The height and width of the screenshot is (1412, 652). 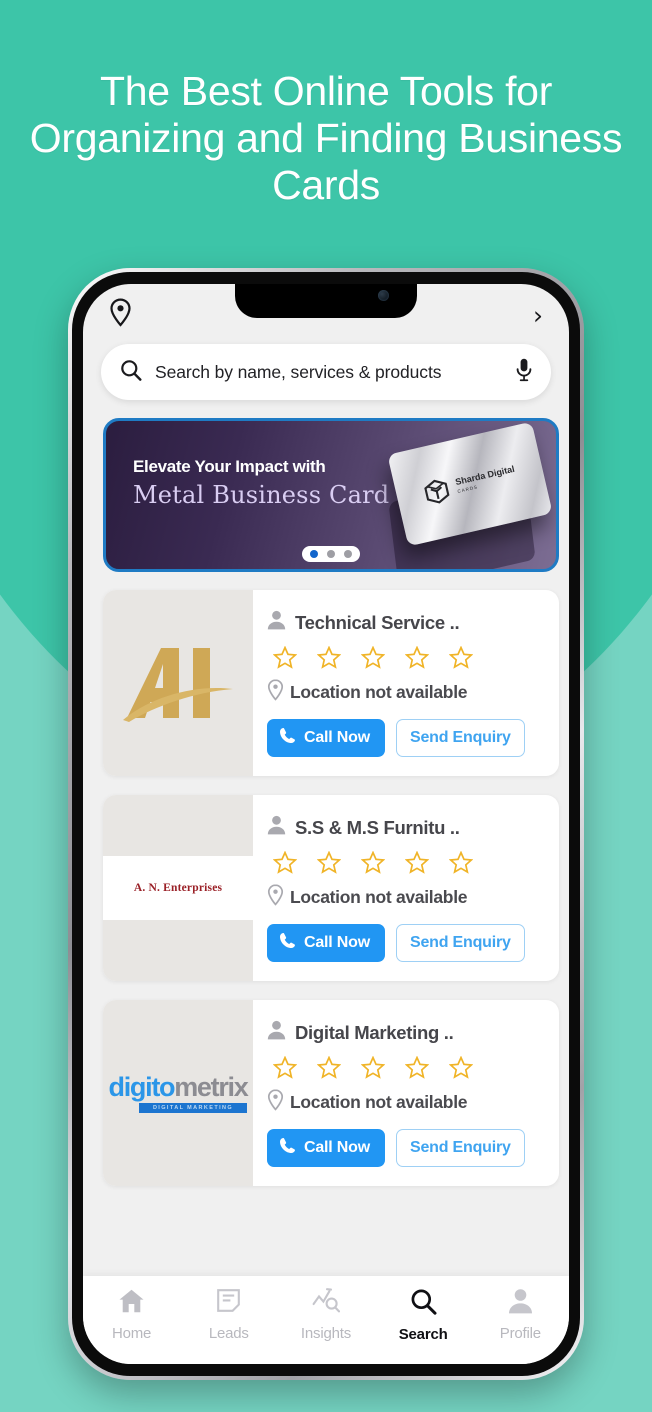 What do you see at coordinates (485, 479) in the screenshot?
I see `metal-card-brand: Sharda Digital CARDS` at bounding box center [485, 479].